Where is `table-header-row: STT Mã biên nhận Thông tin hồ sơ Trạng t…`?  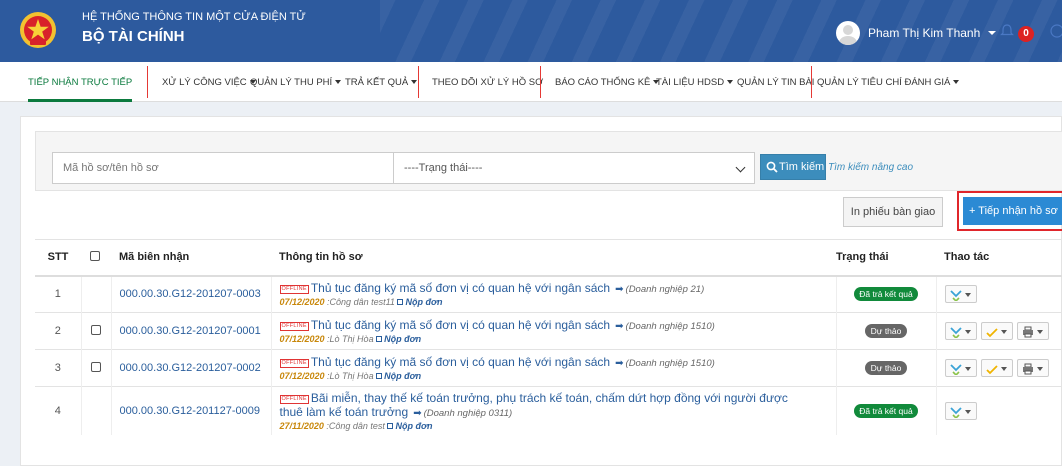 table-header-row: STT Mã biên nhận Thông tin hồ sơ Trạng t… is located at coordinates (548, 258).